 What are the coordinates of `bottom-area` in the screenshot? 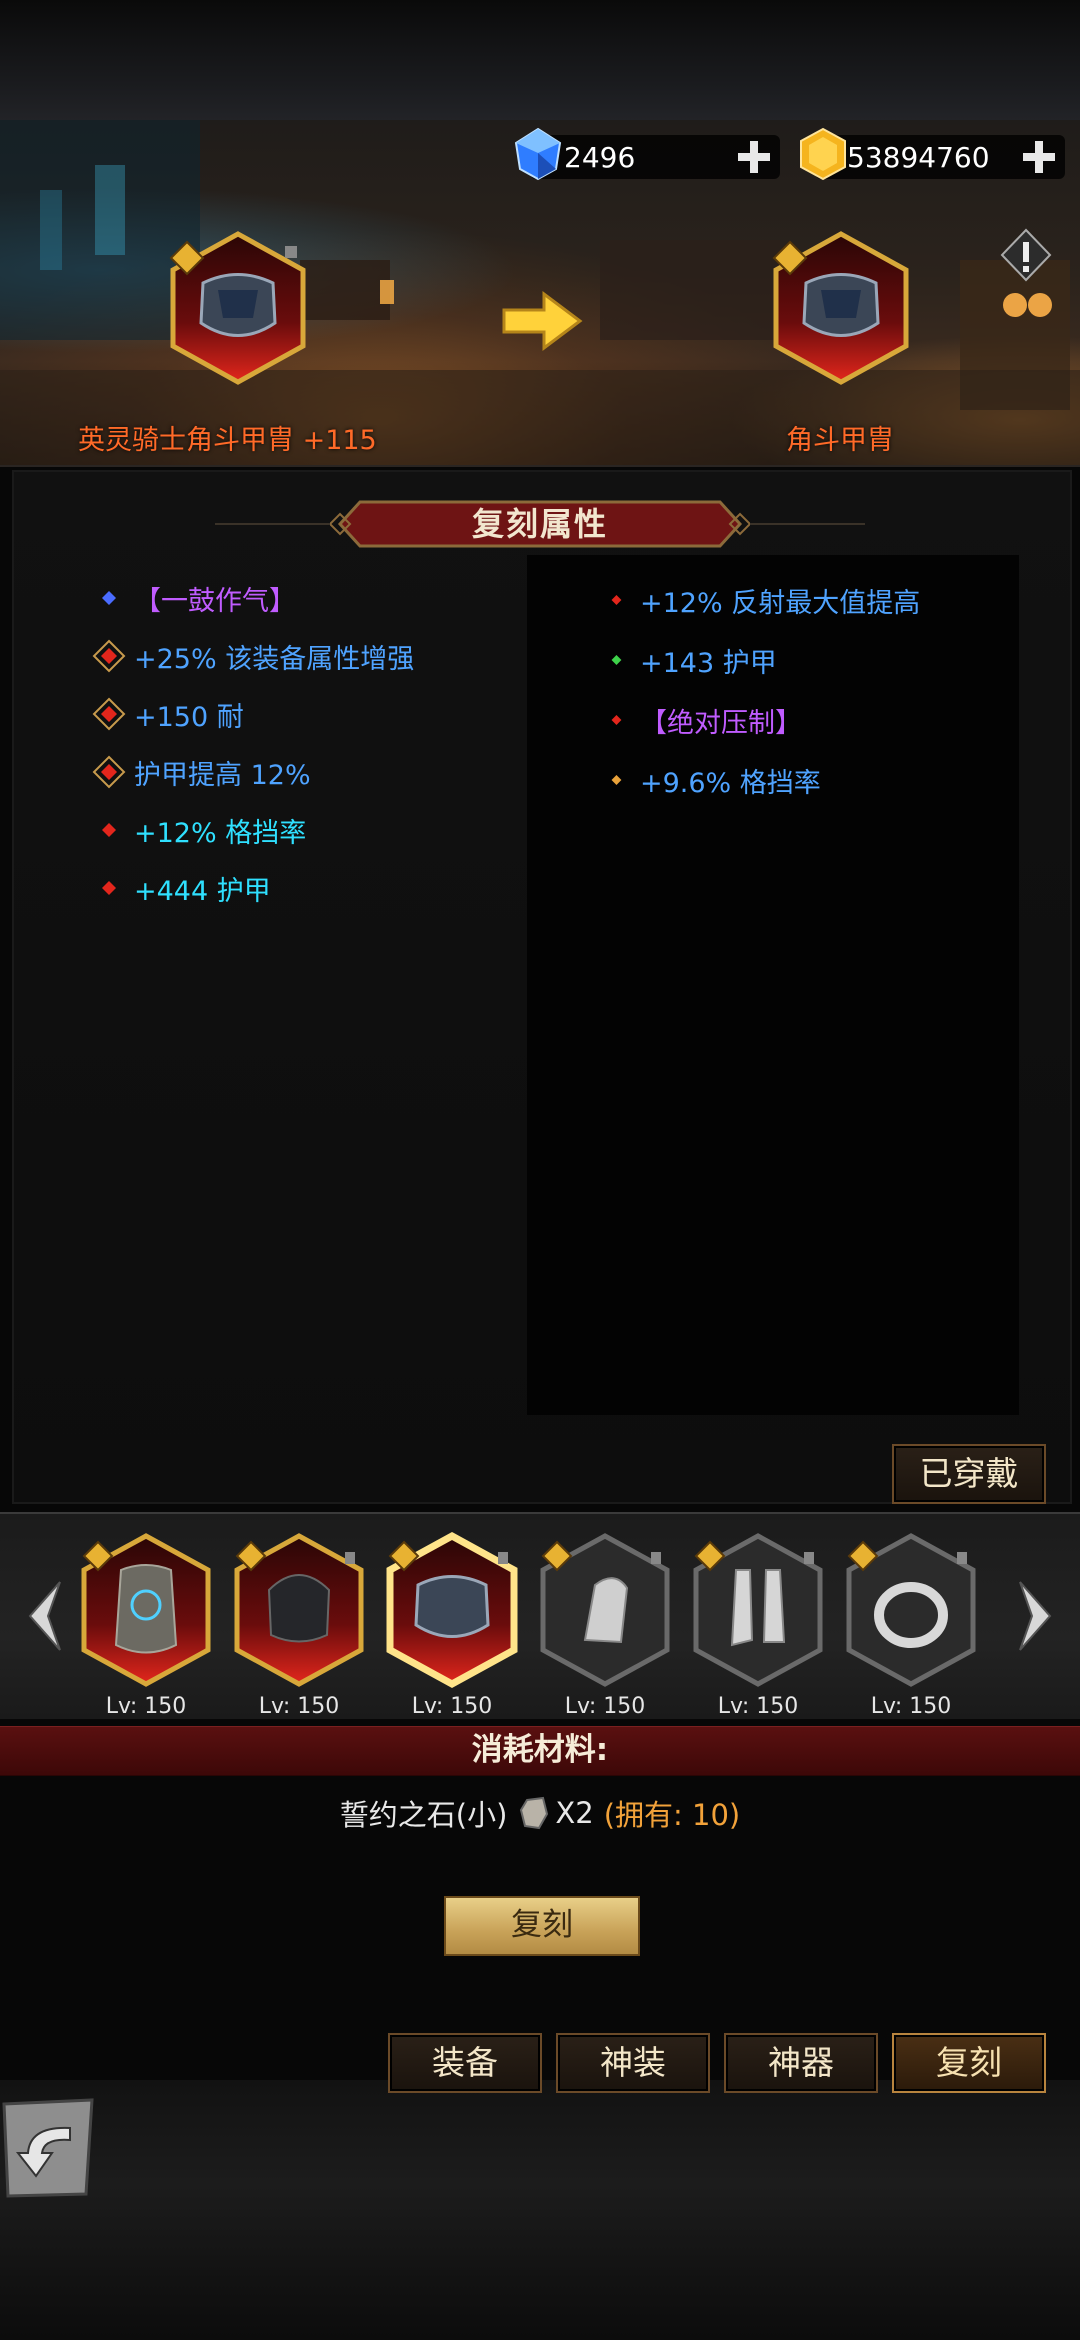 It's located at (540, 2210).